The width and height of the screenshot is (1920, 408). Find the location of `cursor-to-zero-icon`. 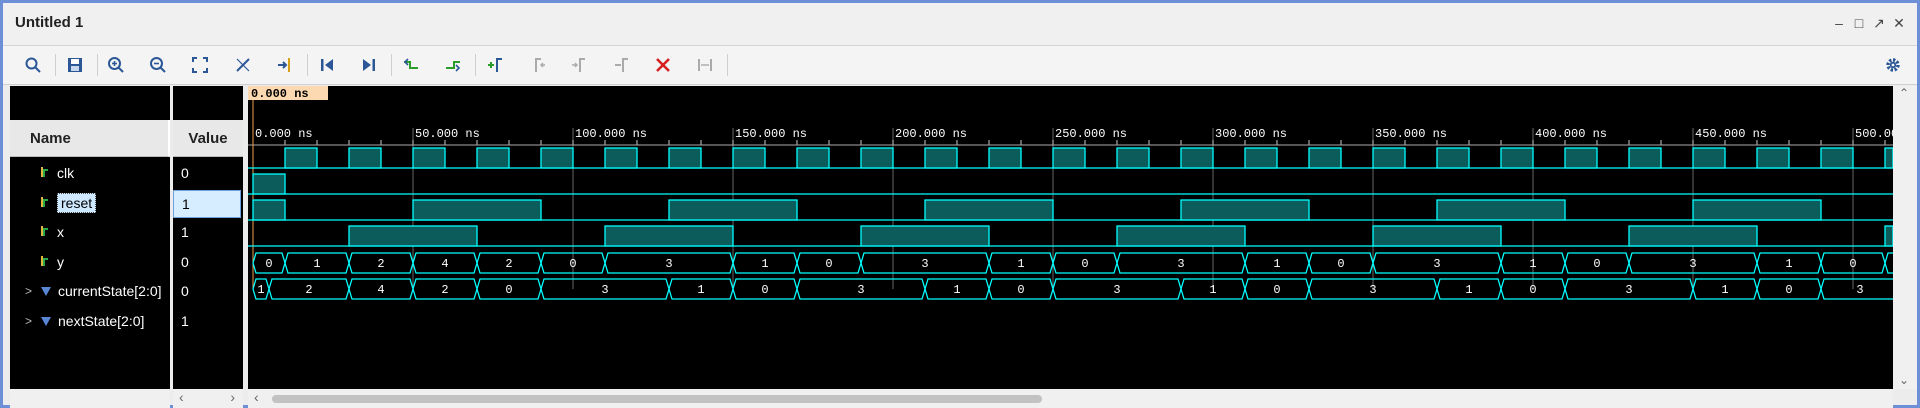

cursor-to-zero-icon is located at coordinates (243, 65).